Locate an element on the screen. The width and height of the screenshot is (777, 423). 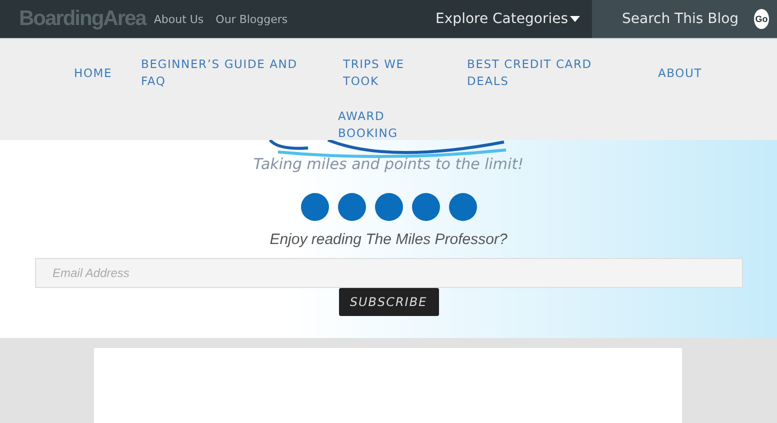
search-bar: Search This Blog Go is located at coordinates (684, 19).